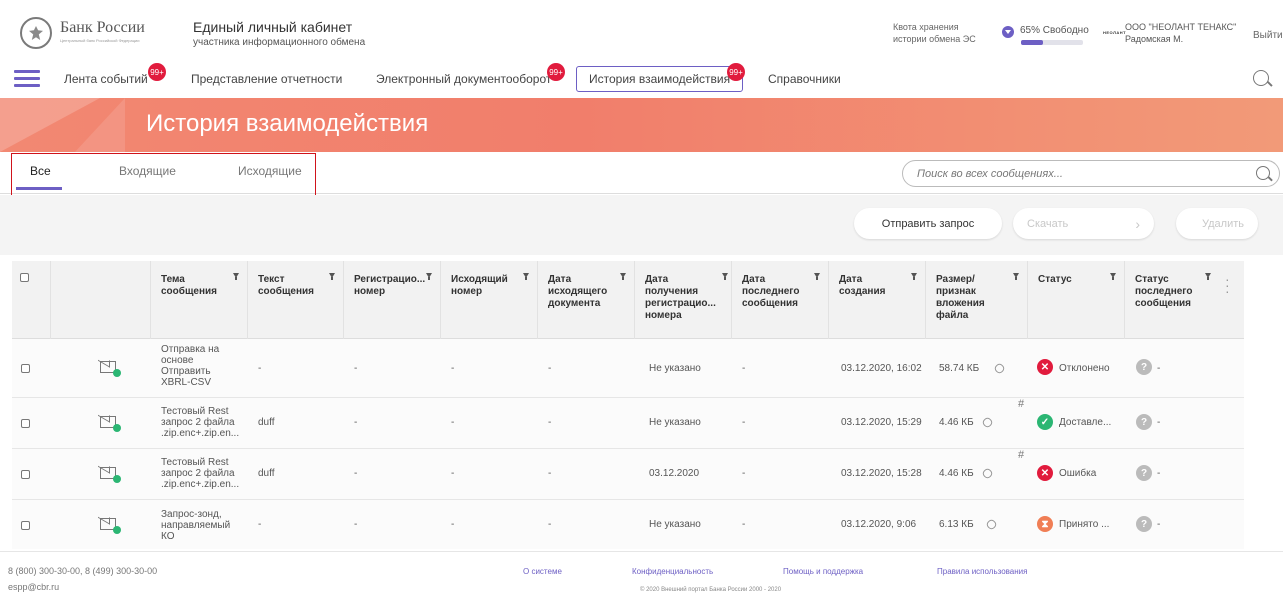 Image resolution: width=1283 pixels, height=595 pixels. Describe the element at coordinates (33, 587) in the screenshot. I see `footer-email: espp@cbr.ru` at that location.